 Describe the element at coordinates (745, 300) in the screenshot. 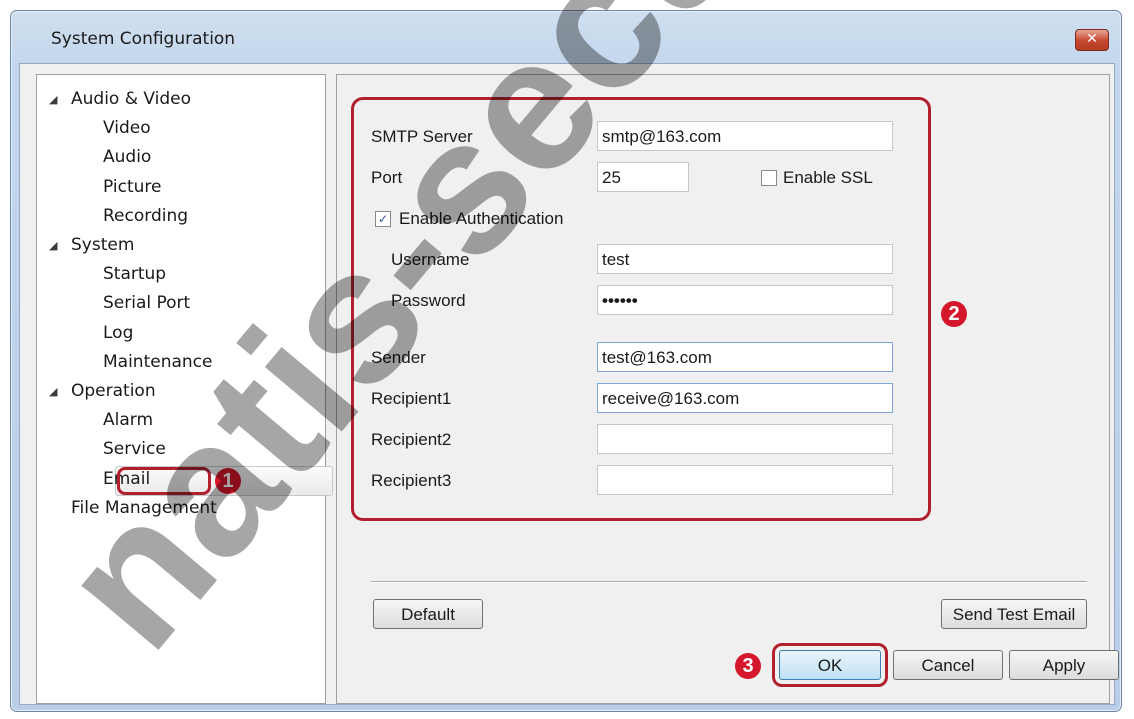

I see `password-input: ••••••` at that location.